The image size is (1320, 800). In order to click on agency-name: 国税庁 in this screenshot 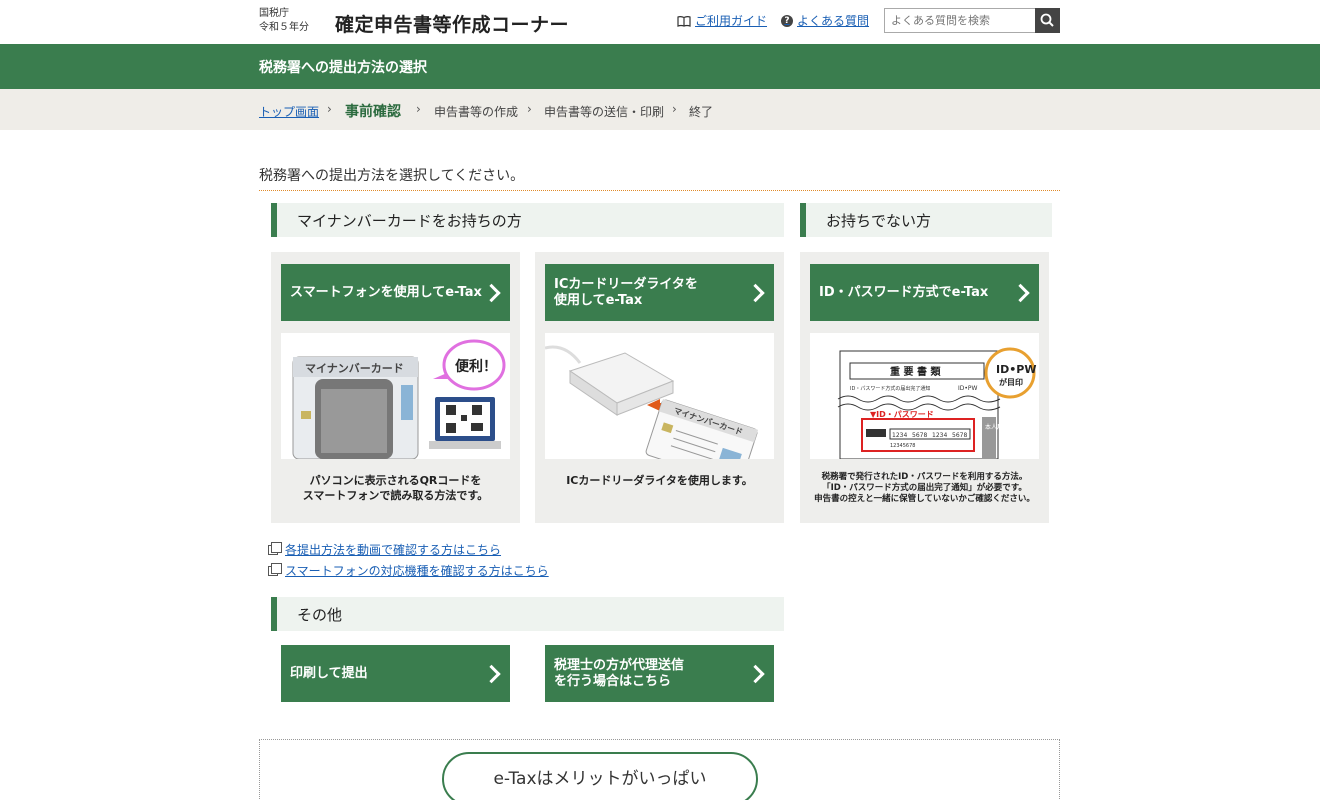, I will do `click(274, 13)`.